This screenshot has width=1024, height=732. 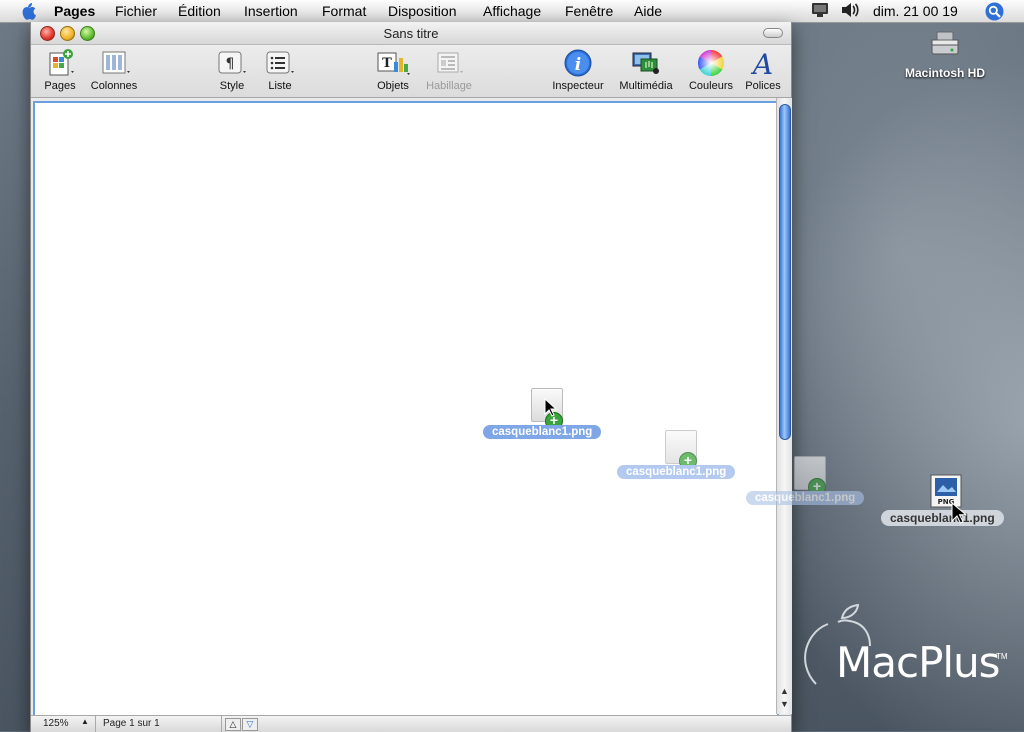 I want to click on fonts-button: A Polices, so click(x=763, y=70).